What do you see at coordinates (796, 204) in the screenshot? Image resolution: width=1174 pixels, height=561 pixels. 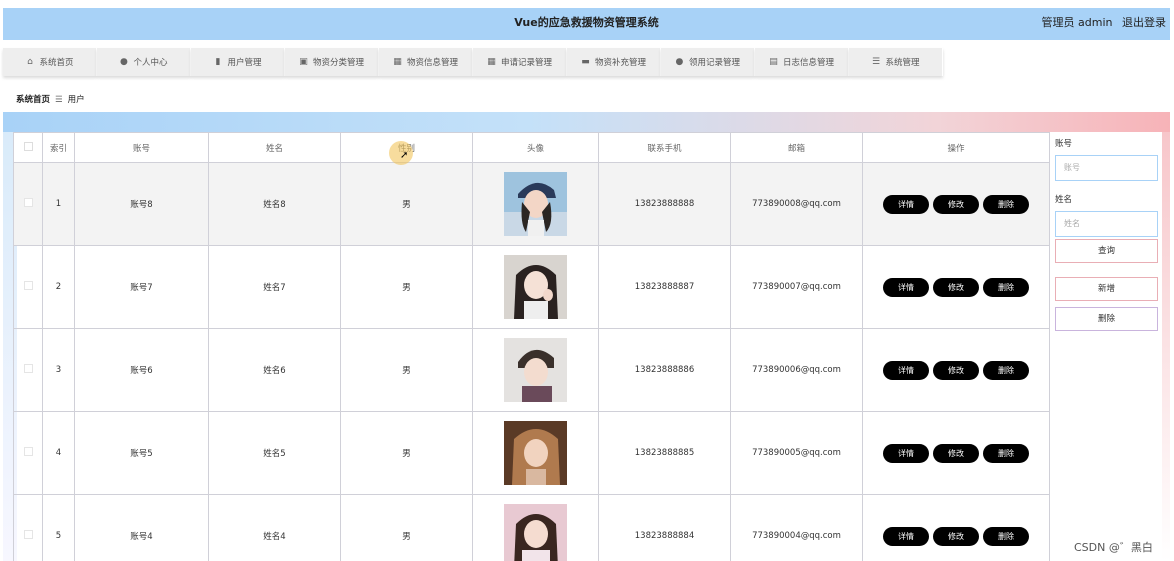 I see `email-cell: 773890008@qq.com` at bounding box center [796, 204].